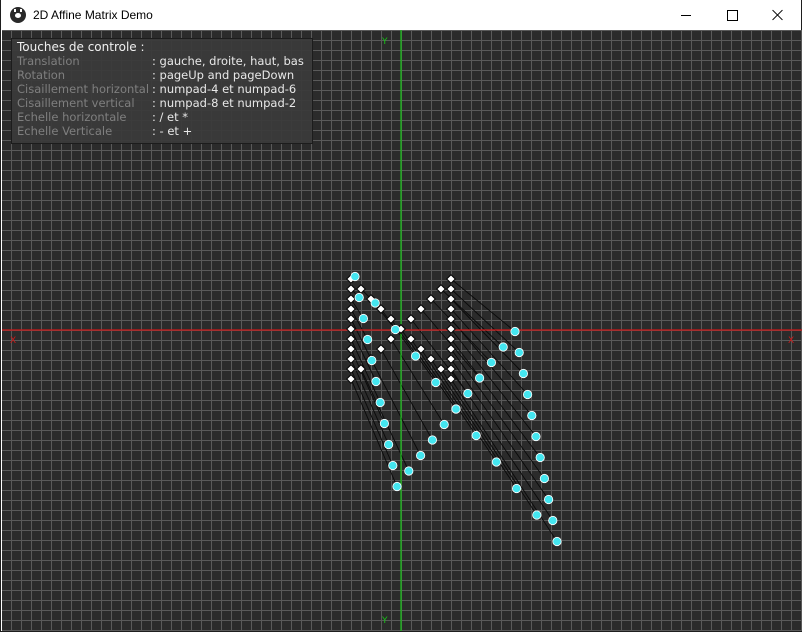 This screenshot has width=802, height=632. Describe the element at coordinates (401, 15) in the screenshot. I see `title-bar: 2D Affine Matrix Demo` at that location.